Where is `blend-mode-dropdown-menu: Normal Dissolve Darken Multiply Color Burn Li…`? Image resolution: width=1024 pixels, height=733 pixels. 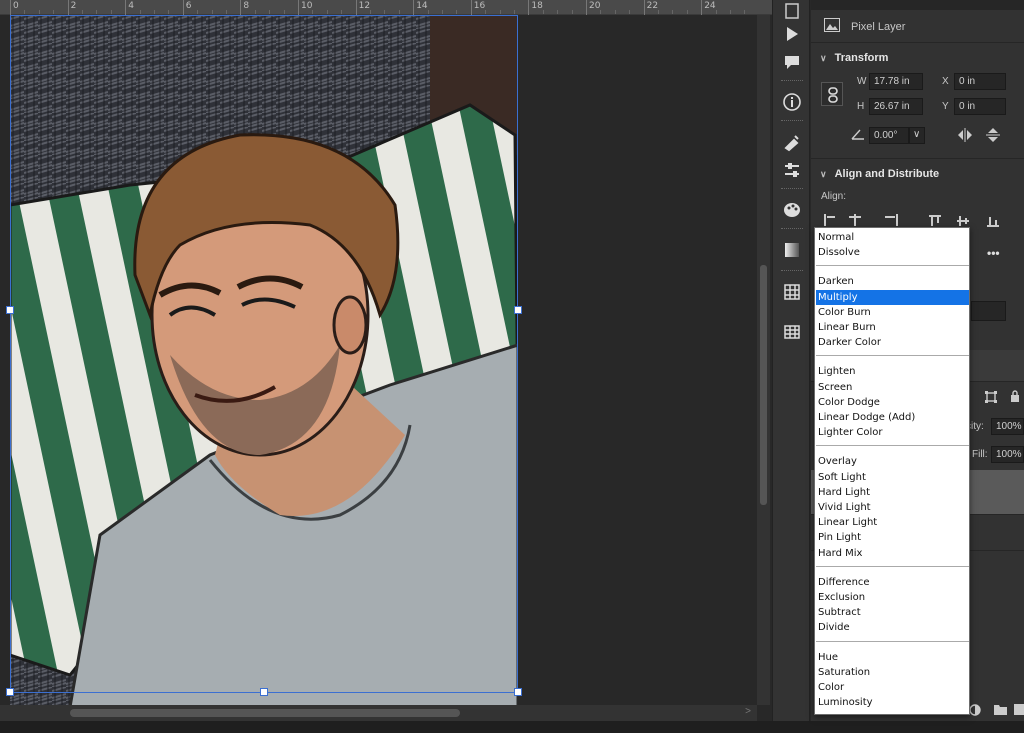
blend-mode-dropdown-menu: Normal Dissolve Darken Multiply Color Burn Li… is located at coordinates (892, 471).